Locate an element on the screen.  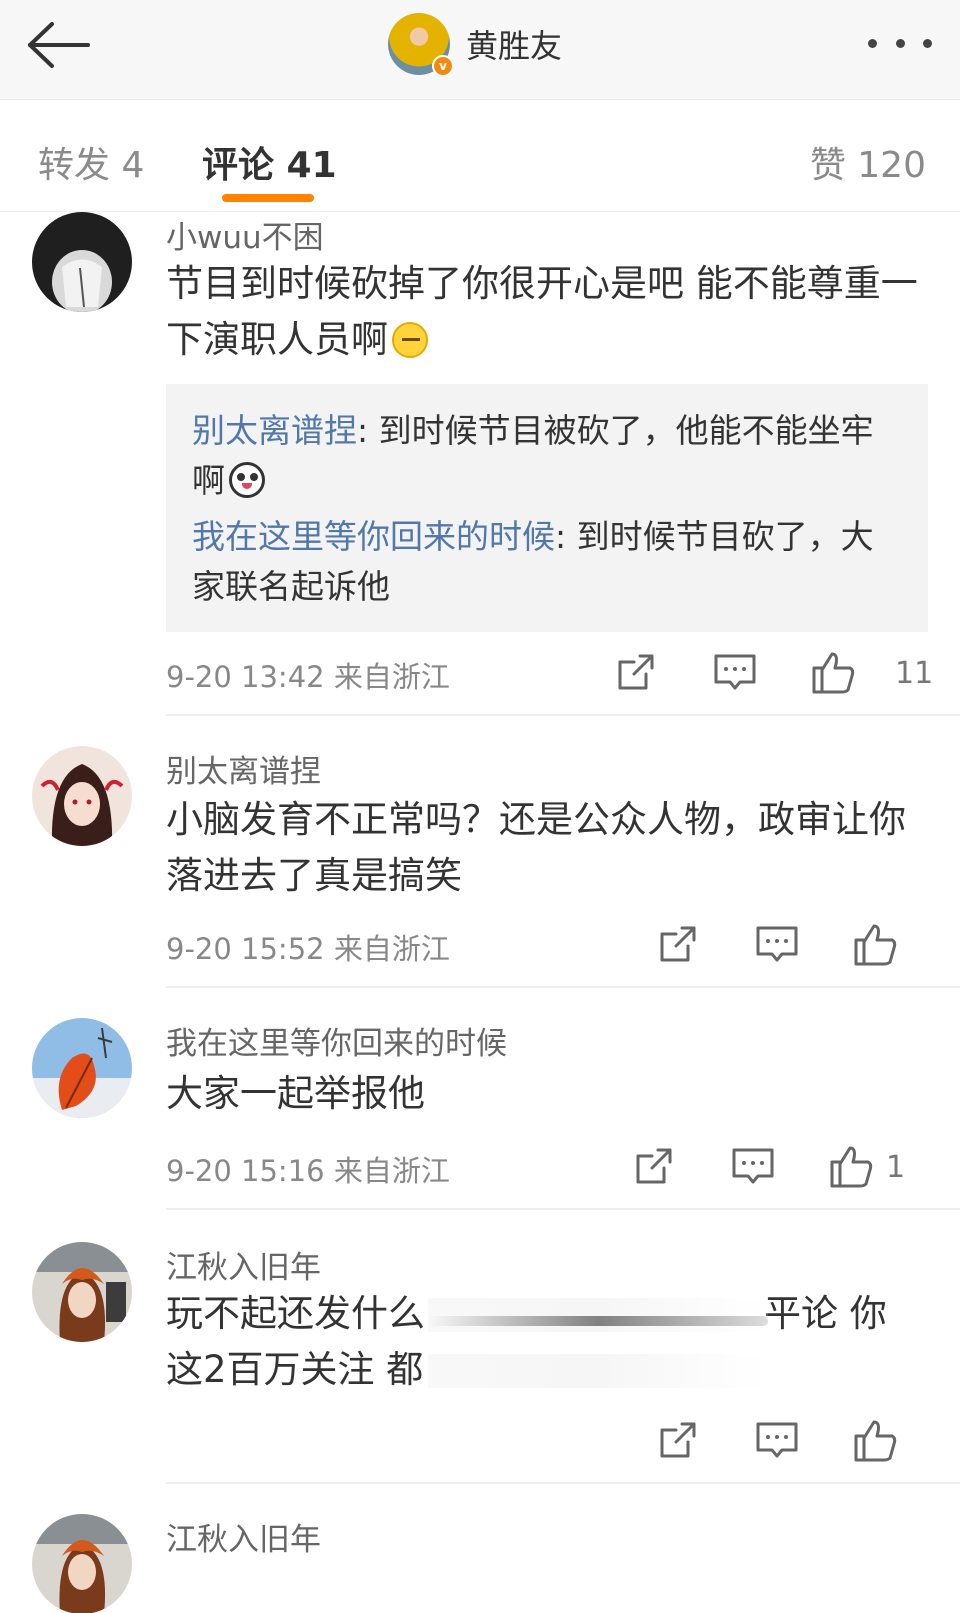
verified-badge-icon: v is located at coordinates (443, 66).